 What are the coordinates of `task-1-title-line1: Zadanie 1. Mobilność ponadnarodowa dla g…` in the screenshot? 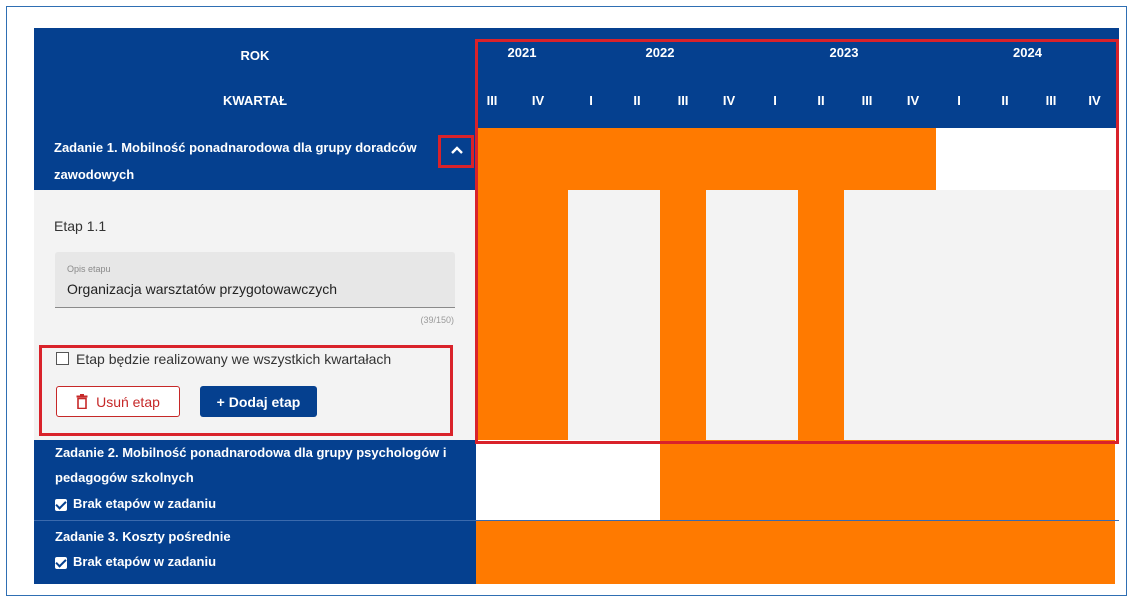 It's located at (235, 147).